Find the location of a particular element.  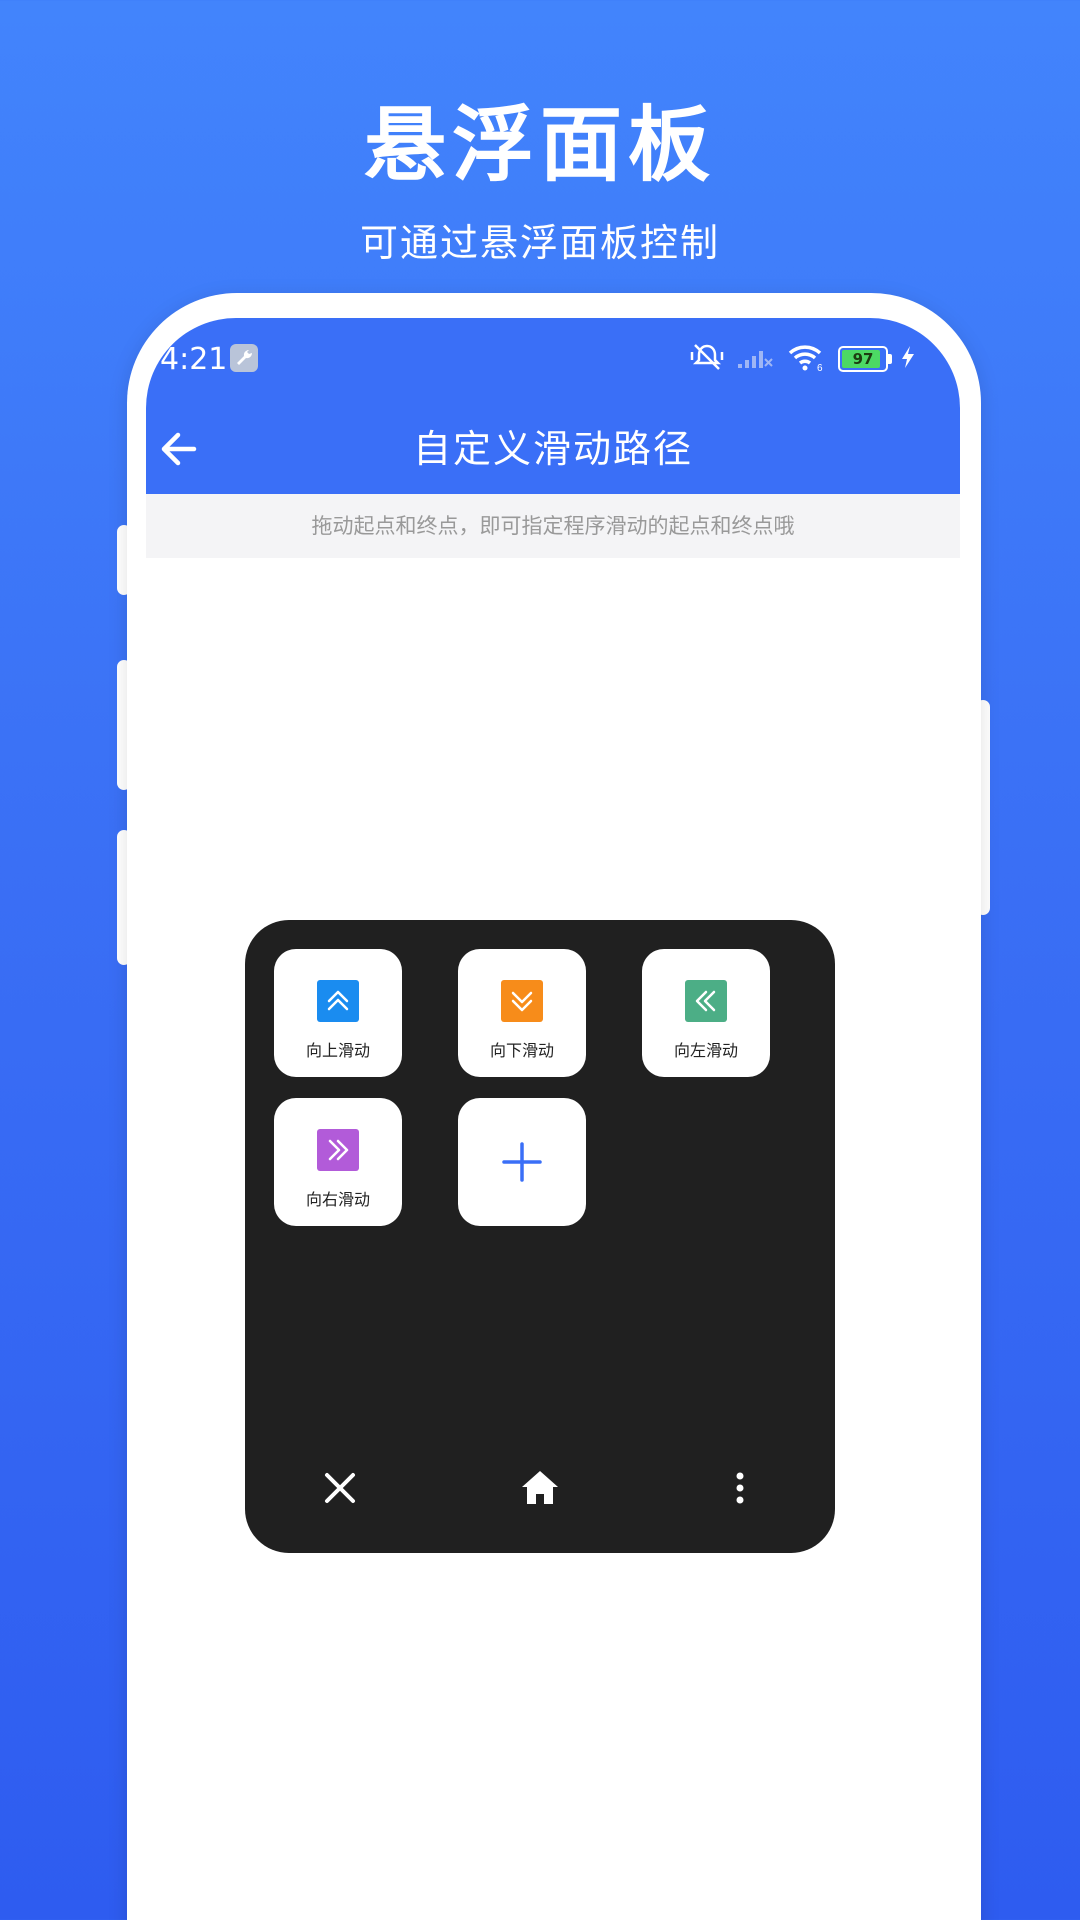

more-vertical-icon is located at coordinates (740, 1496).